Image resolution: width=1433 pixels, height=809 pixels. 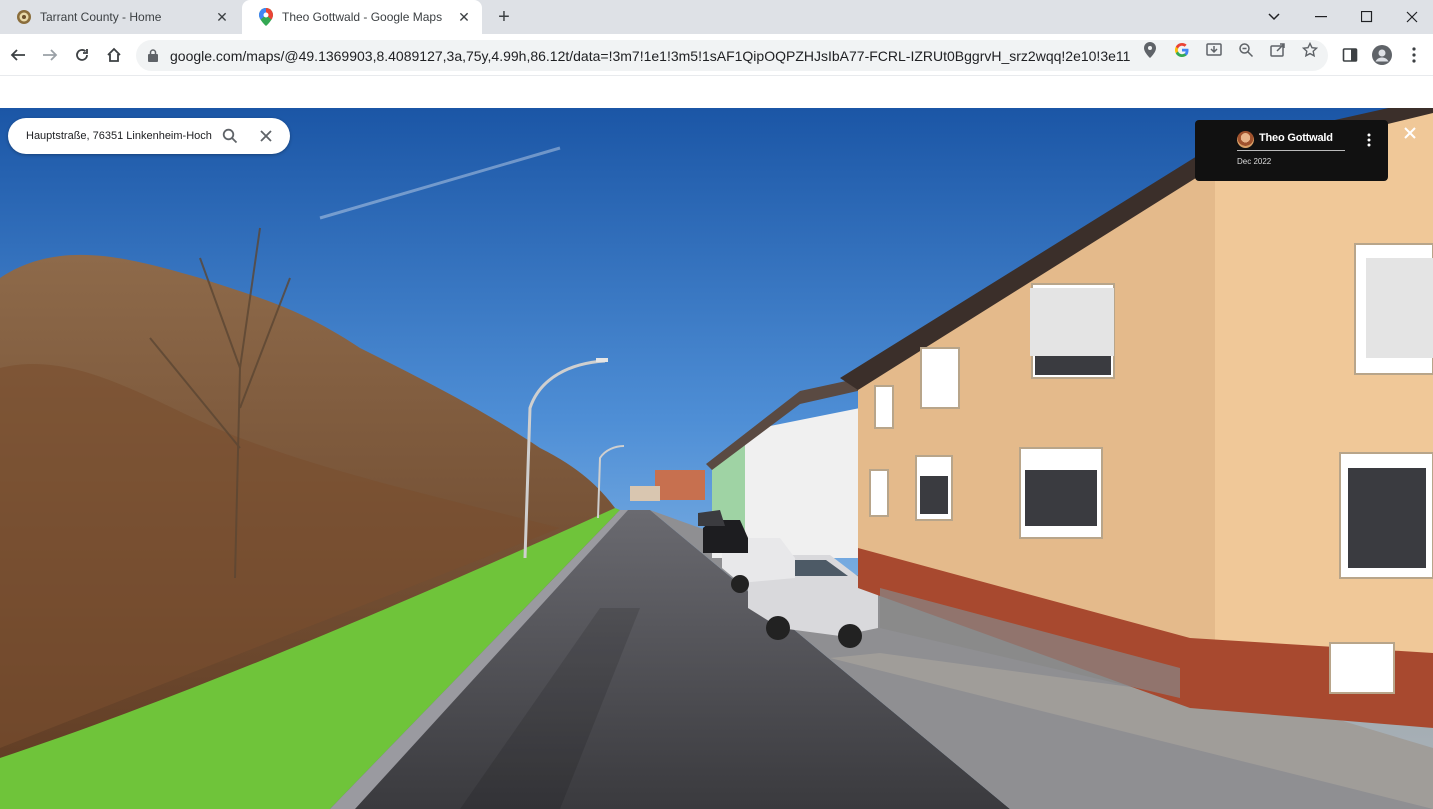 I want to click on forward-arrow-icon, so click(x=50, y=55).